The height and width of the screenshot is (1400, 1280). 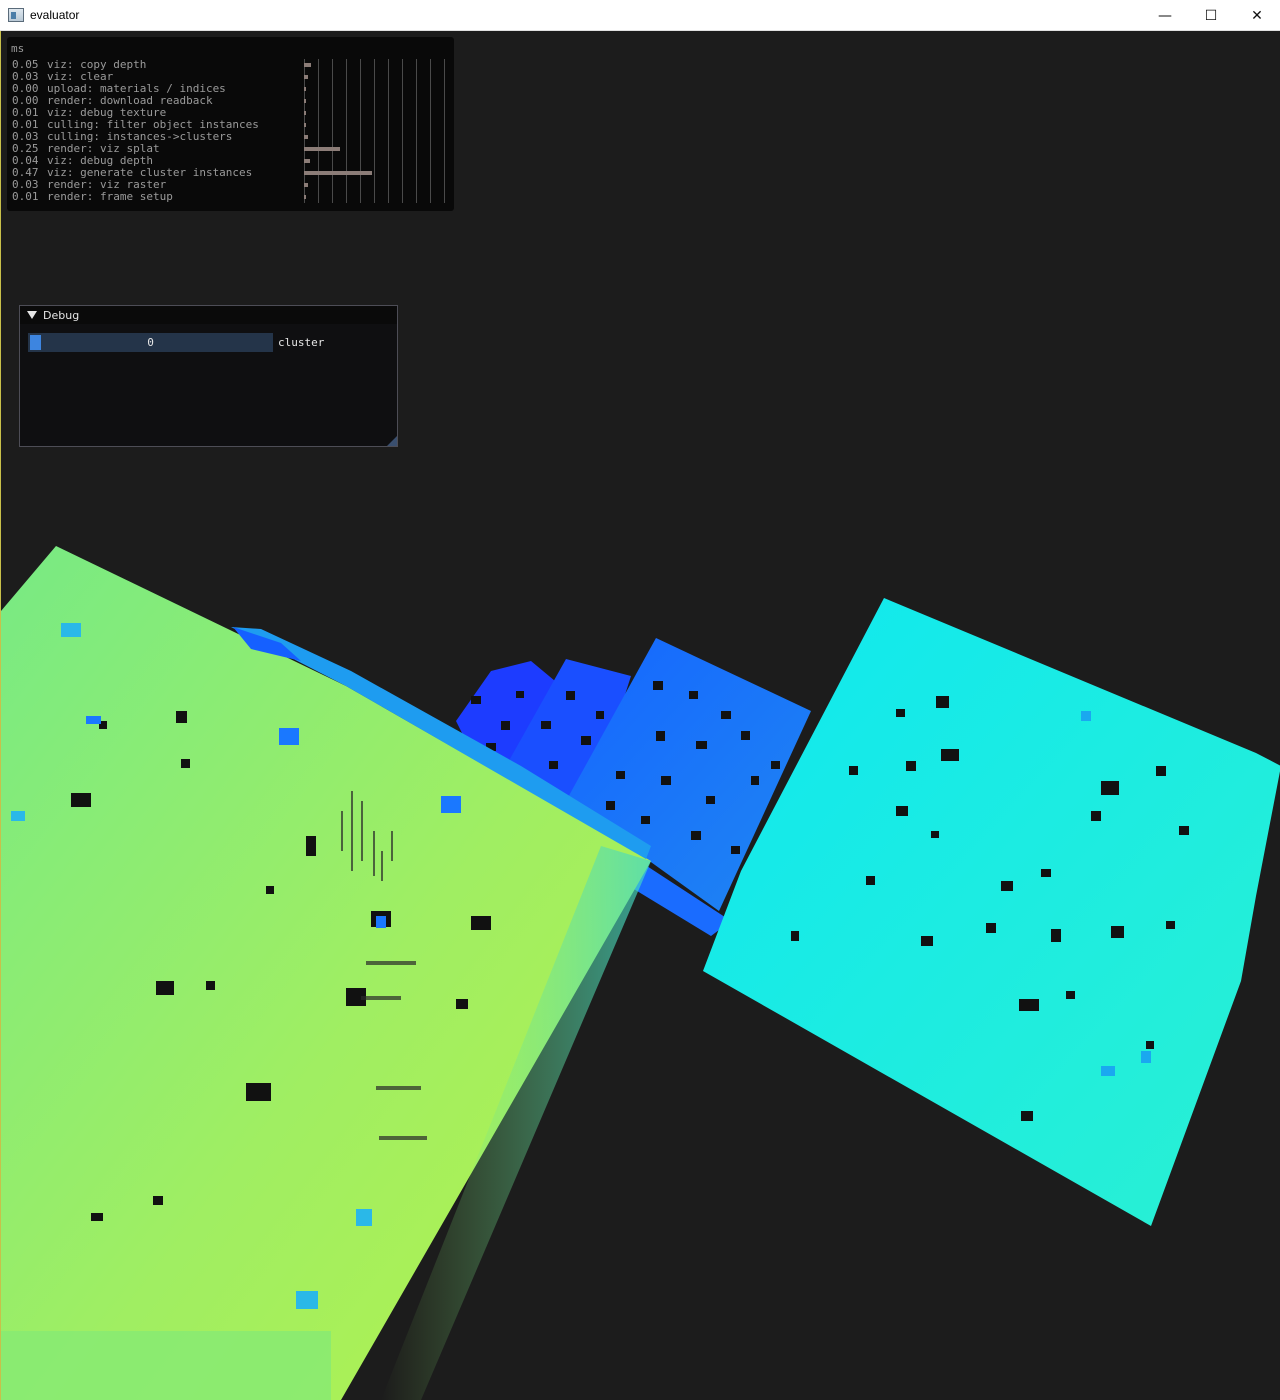 What do you see at coordinates (25, 196) in the screenshot?
I see `profiler-row-ms: 0.01` at bounding box center [25, 196].